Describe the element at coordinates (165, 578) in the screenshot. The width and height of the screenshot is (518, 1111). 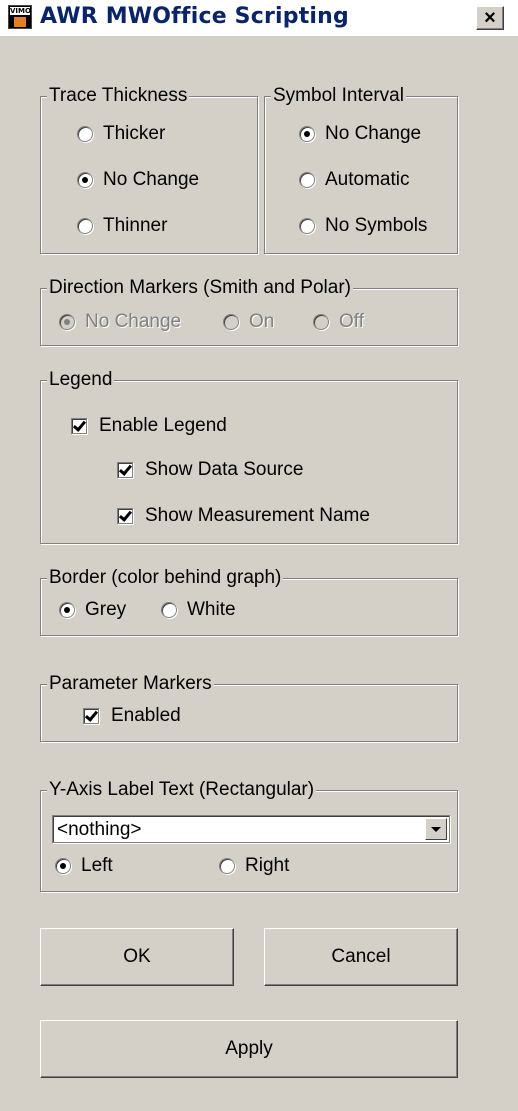
I see `border-label: Border (color behind graph)` at that location.